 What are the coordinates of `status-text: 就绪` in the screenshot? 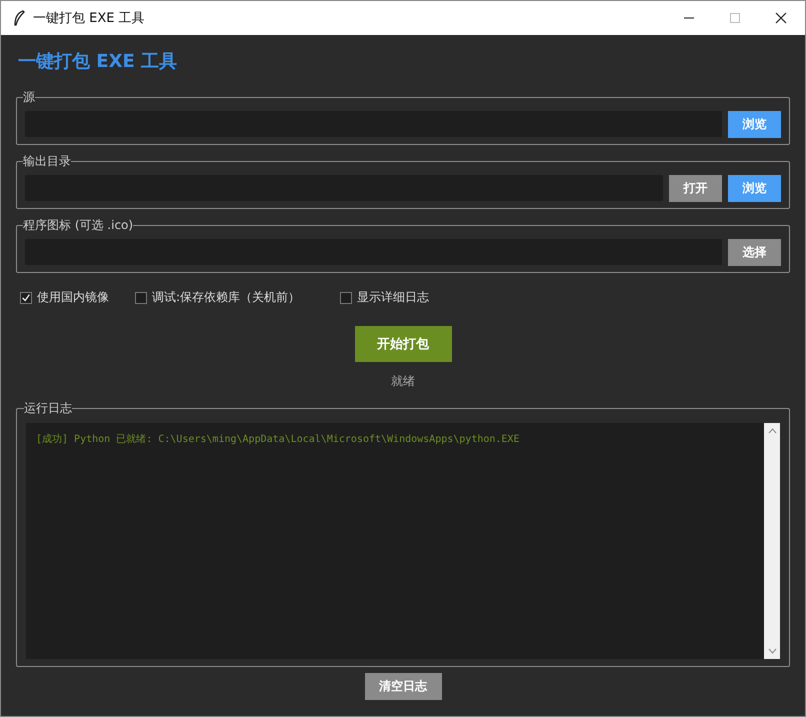 It's located at (403, 381).